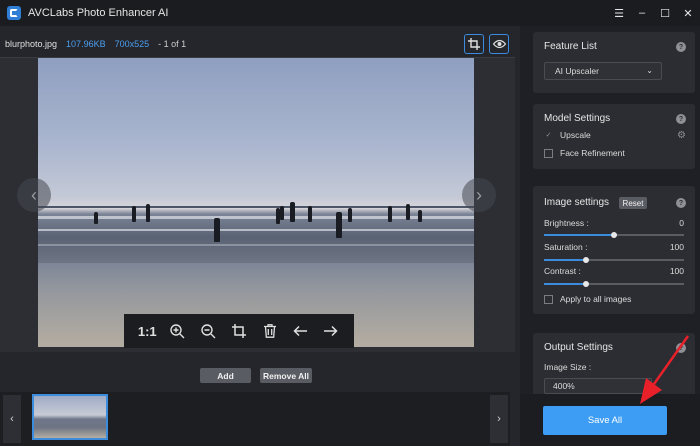  Describe the element at coordinates (70, 417) in the screenshot. I see `thumbnail-item` at that location.